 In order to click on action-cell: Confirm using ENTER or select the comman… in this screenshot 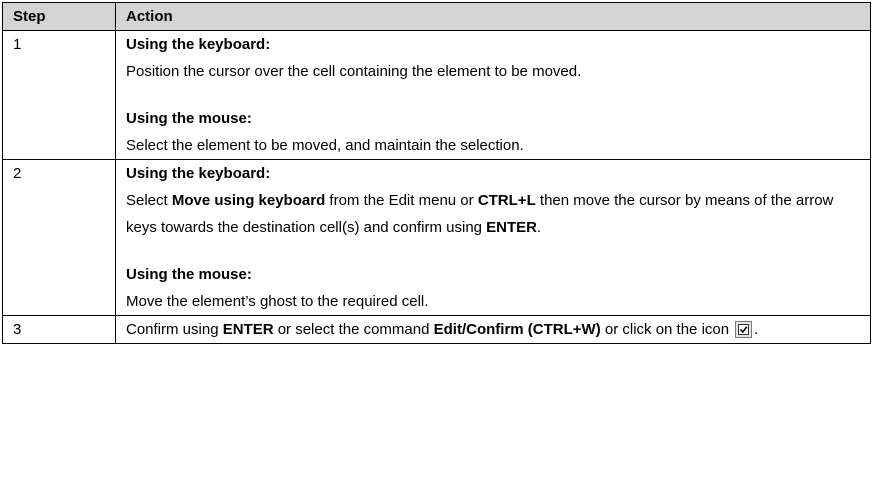, I will do `click(493, 329)`.